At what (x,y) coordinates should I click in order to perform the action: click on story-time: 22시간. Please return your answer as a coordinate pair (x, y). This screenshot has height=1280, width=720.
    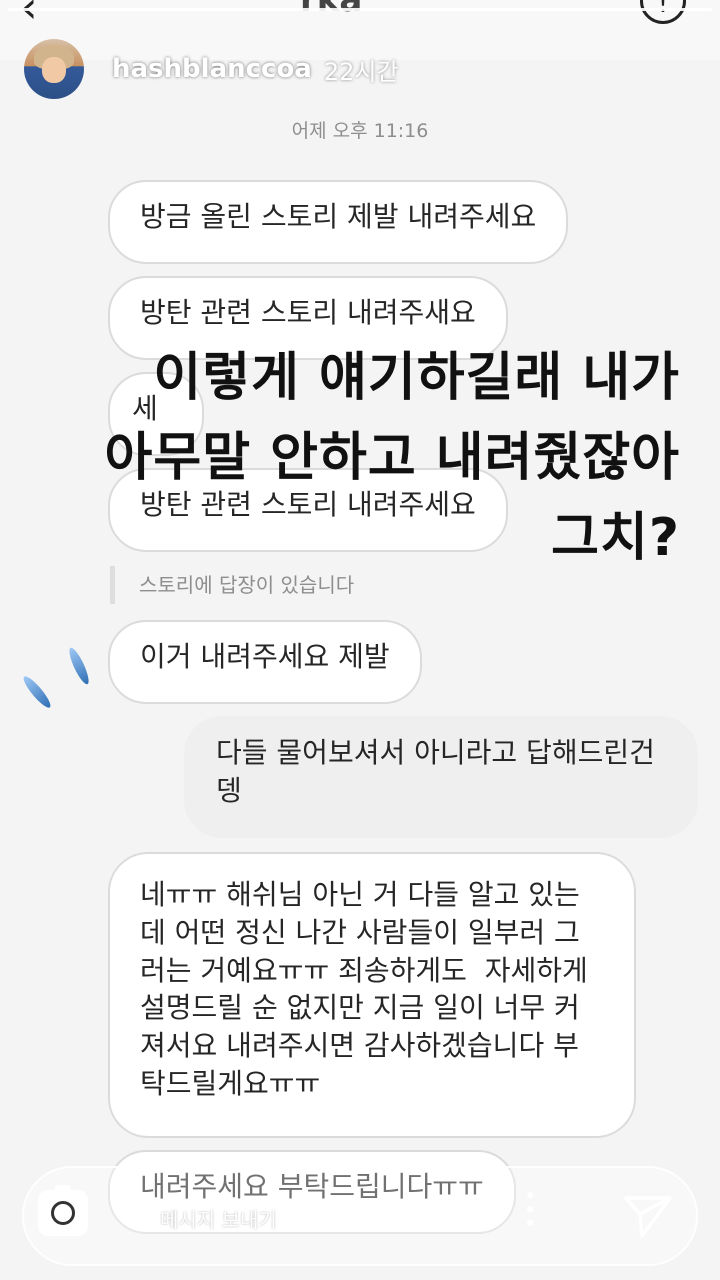
    Looking at the image, I should click on (361, 71).